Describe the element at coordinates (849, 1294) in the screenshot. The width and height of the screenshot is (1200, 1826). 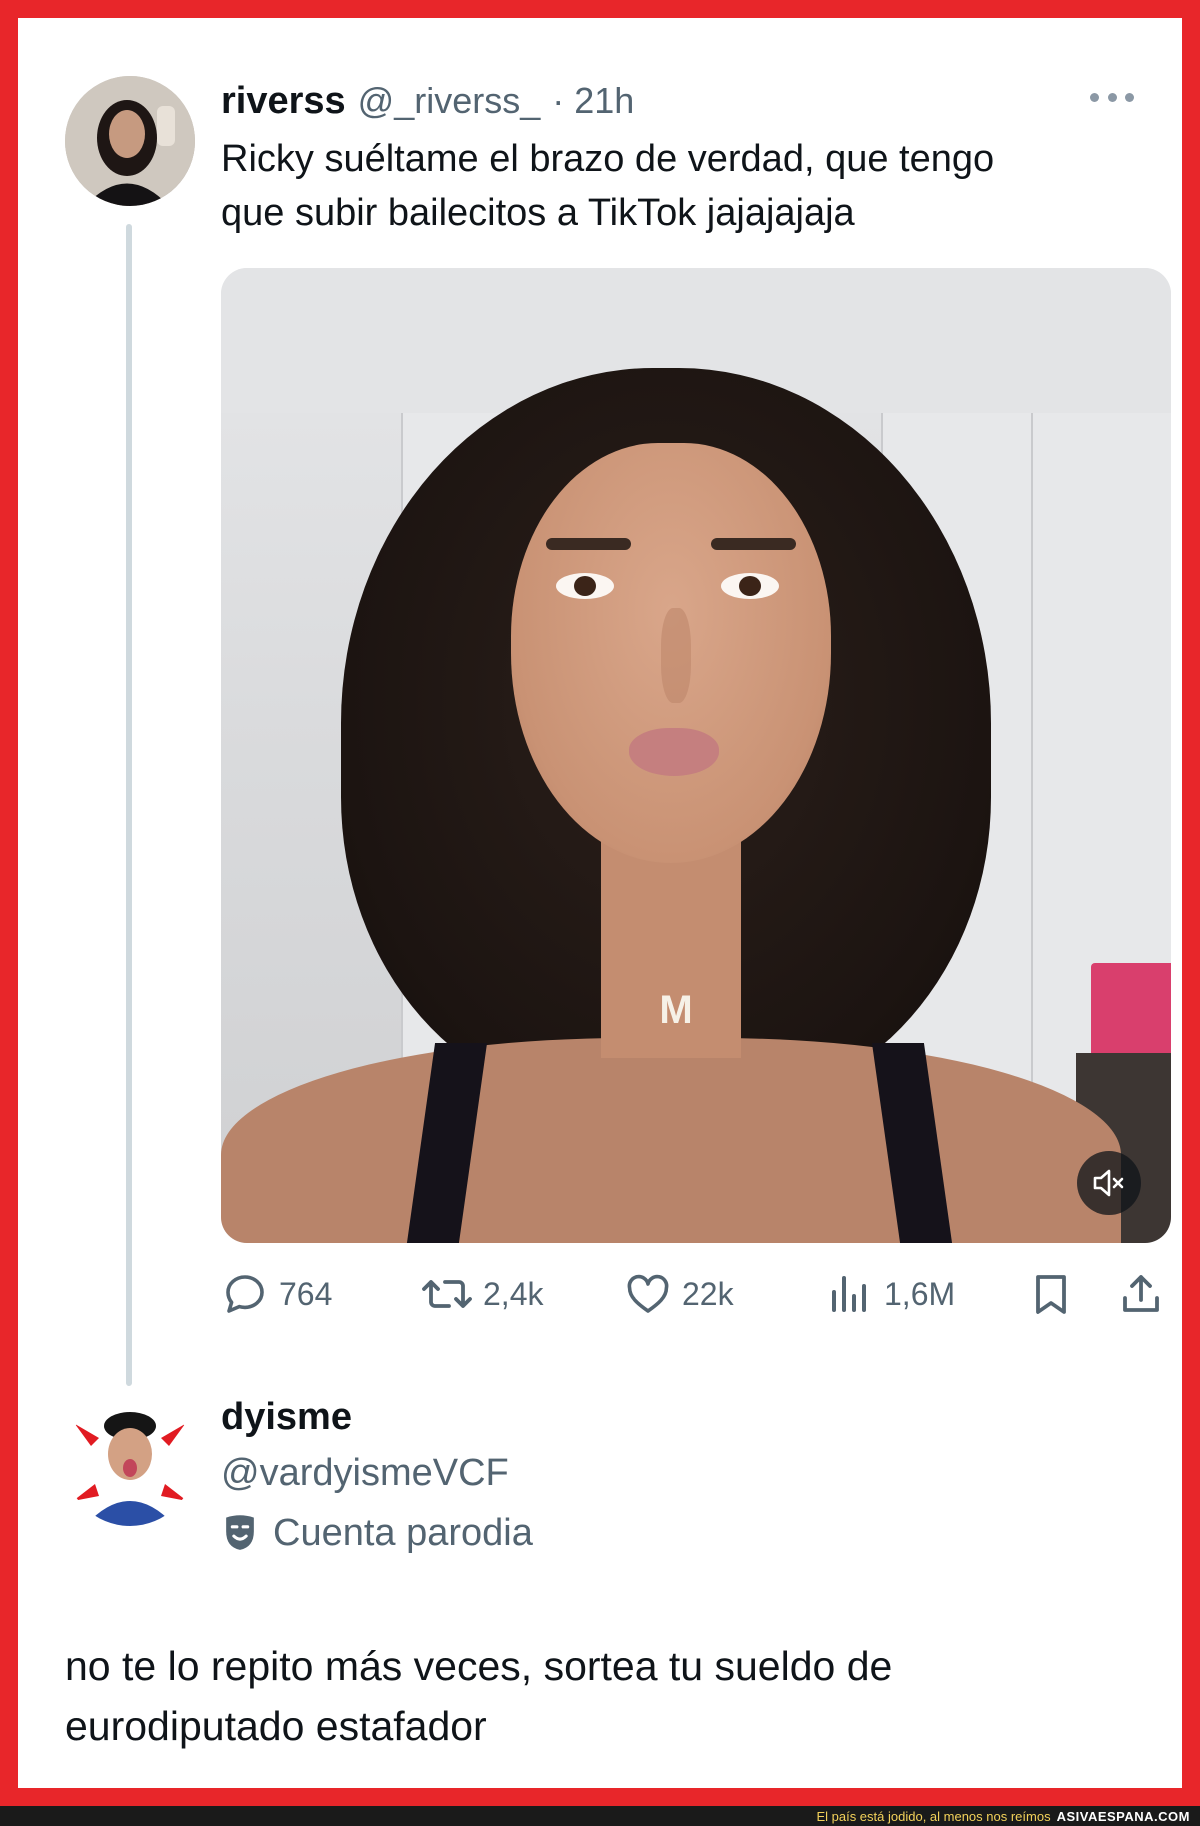
I see `views-icon` at that location.